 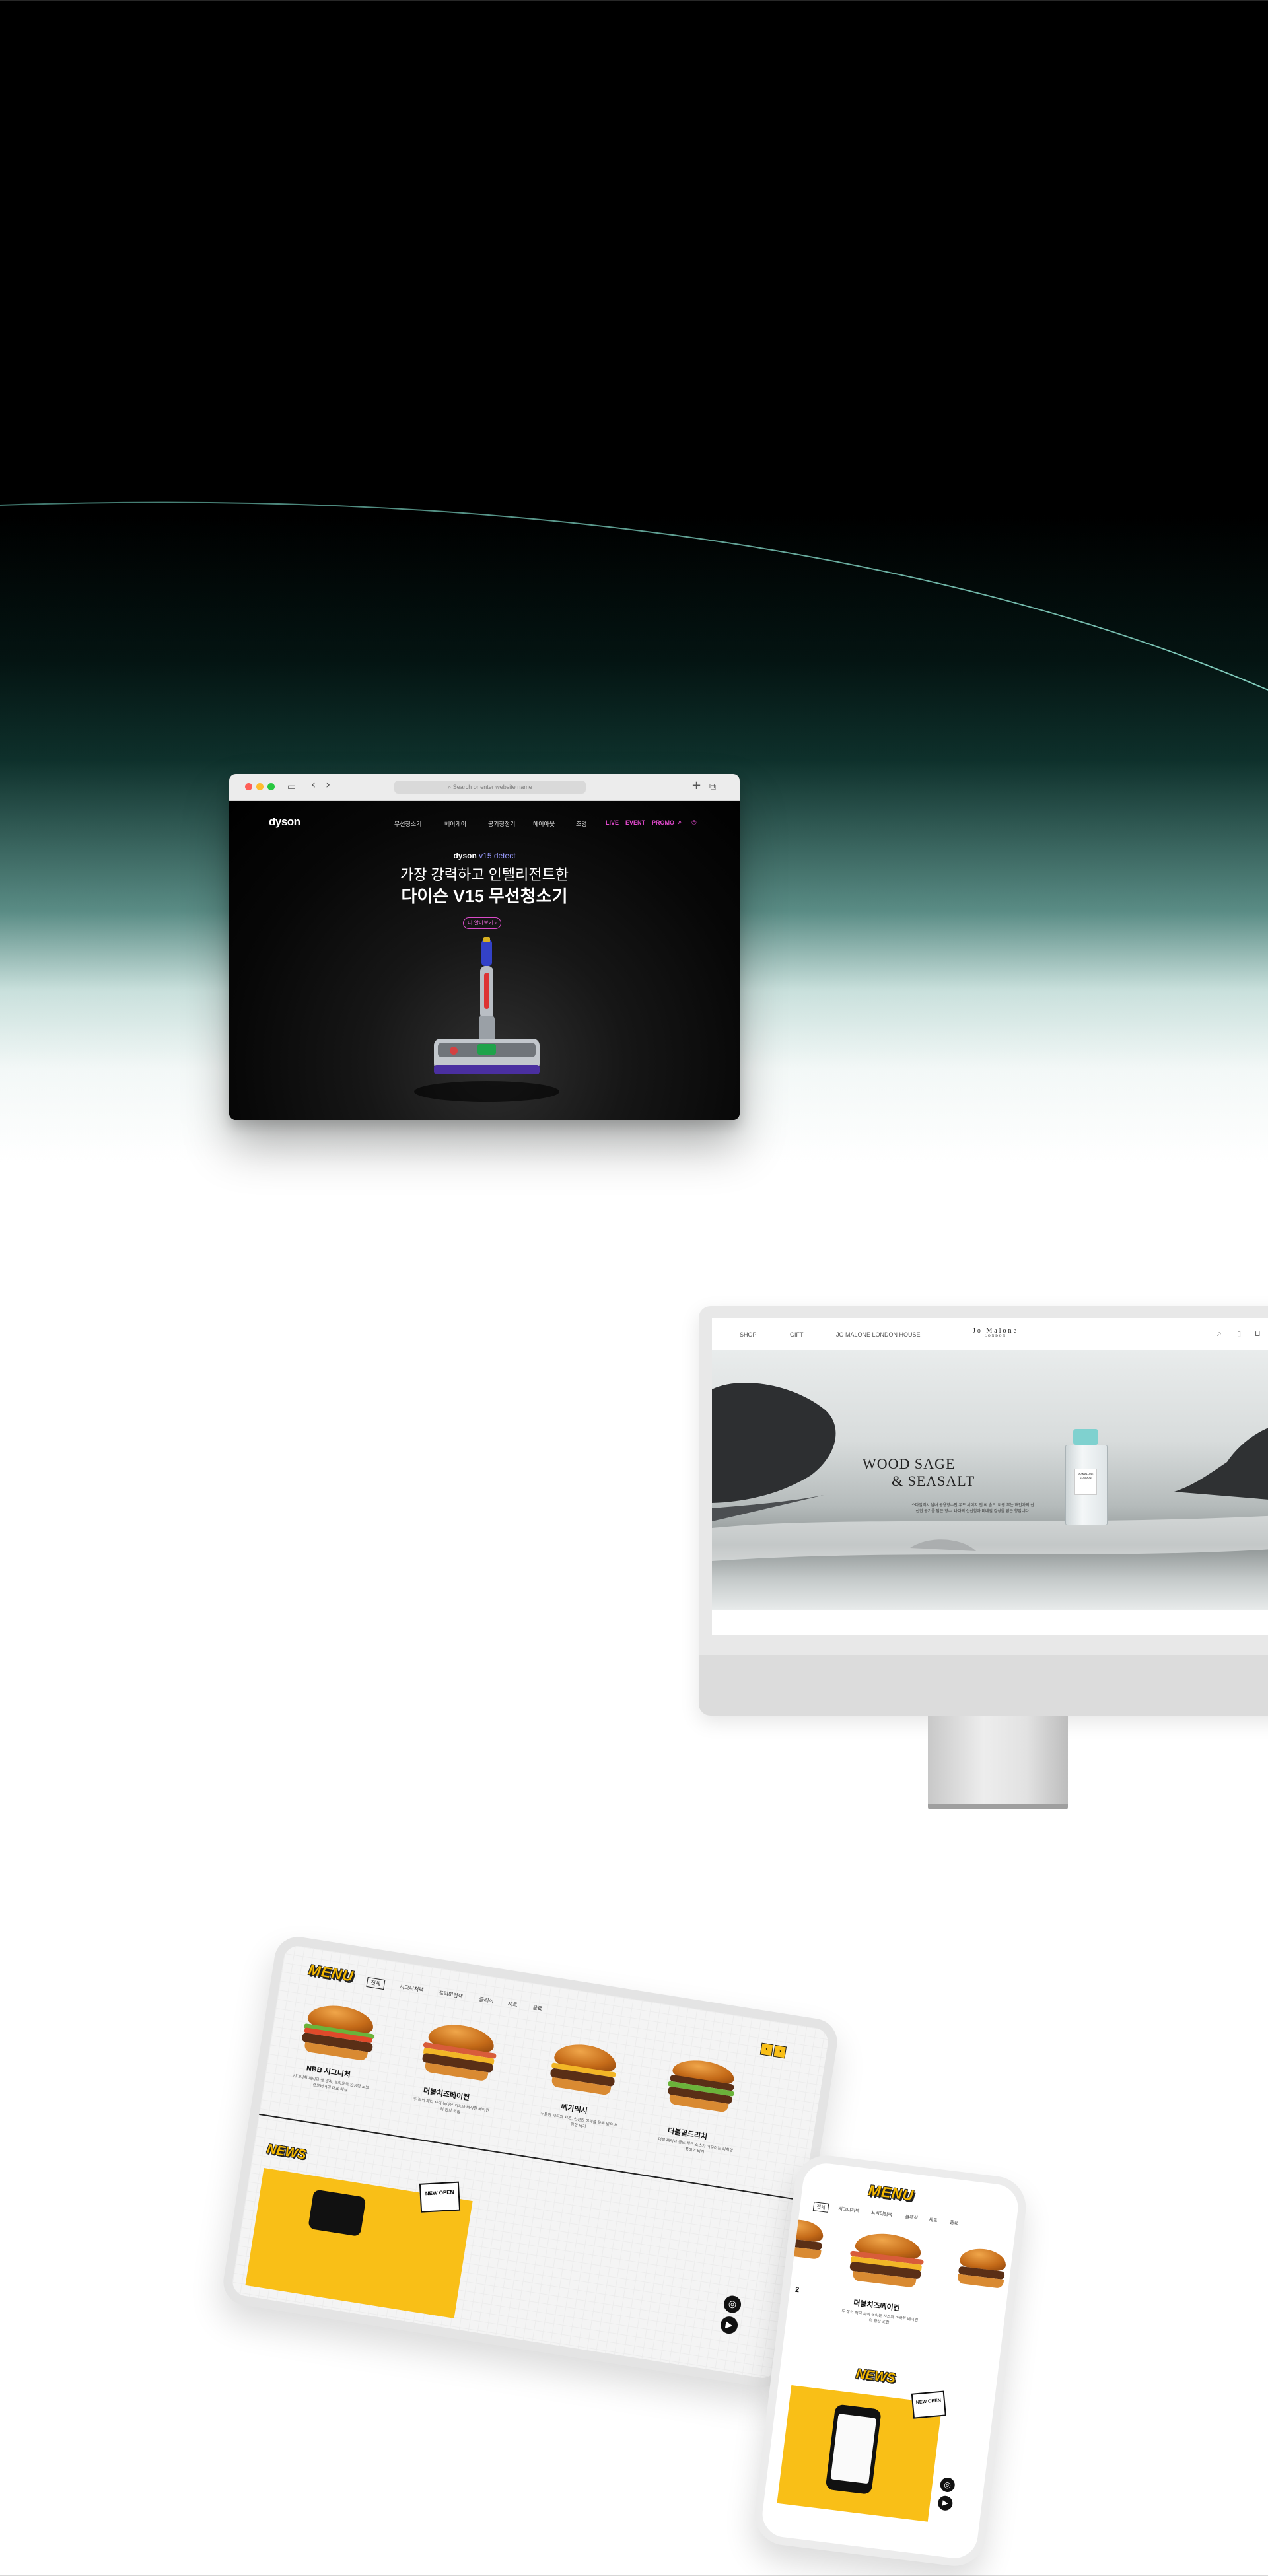 I want to click on product-model: v15 detect, so click(x=497, y=856).